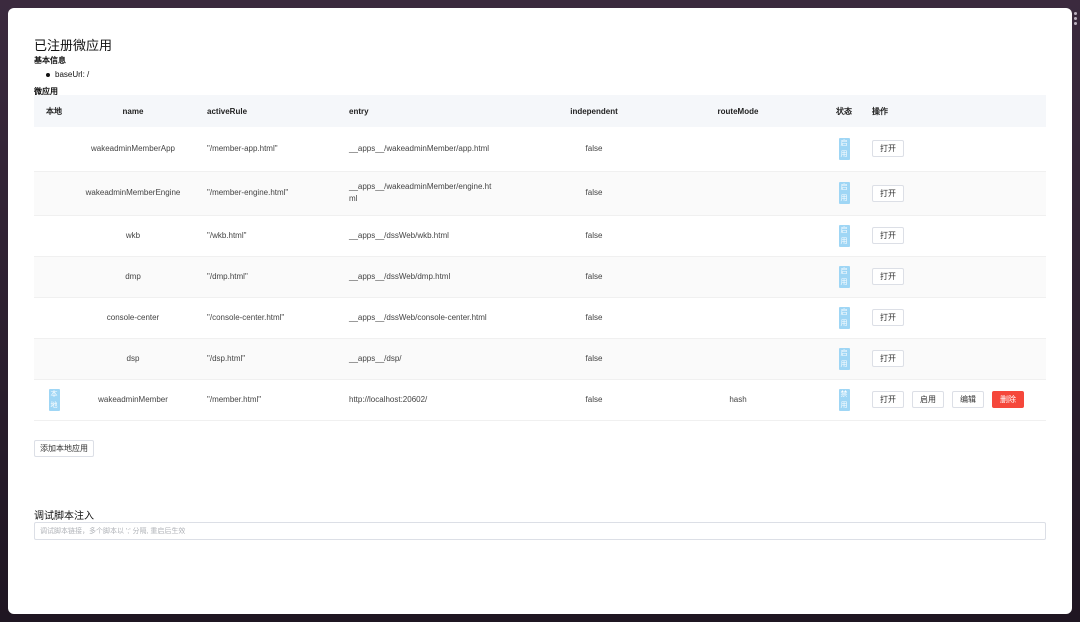  I want to click on cell-entry: __apps__/wakeadminMember/engine.html, so click(420, 192).